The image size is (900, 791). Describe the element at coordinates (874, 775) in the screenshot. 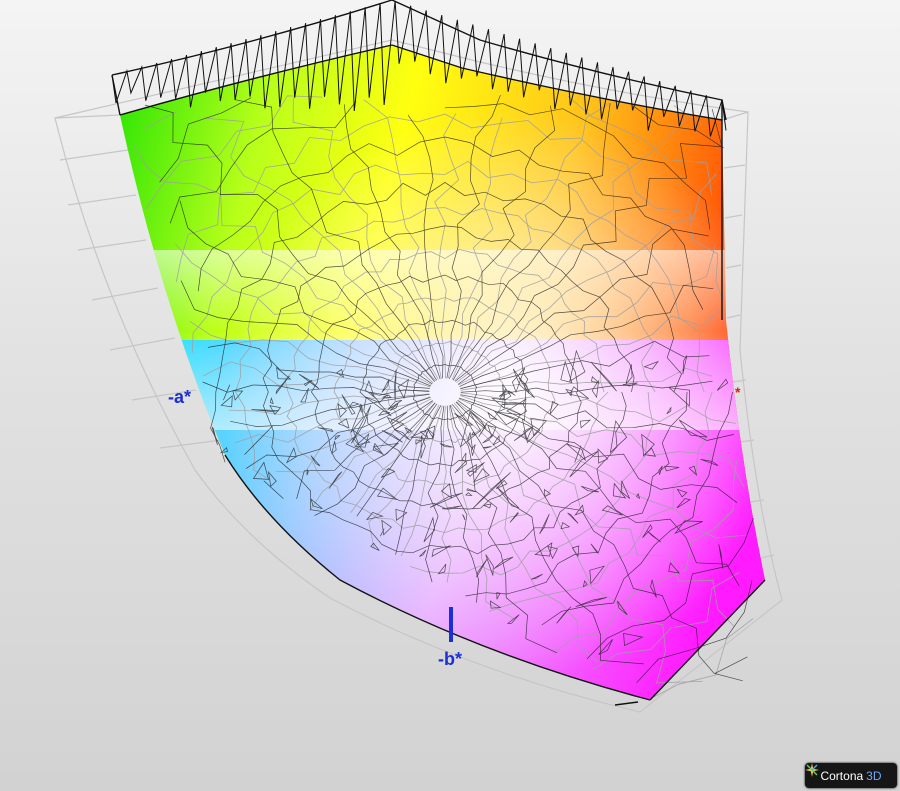

I see `brand-suffix: 3D` at that location.